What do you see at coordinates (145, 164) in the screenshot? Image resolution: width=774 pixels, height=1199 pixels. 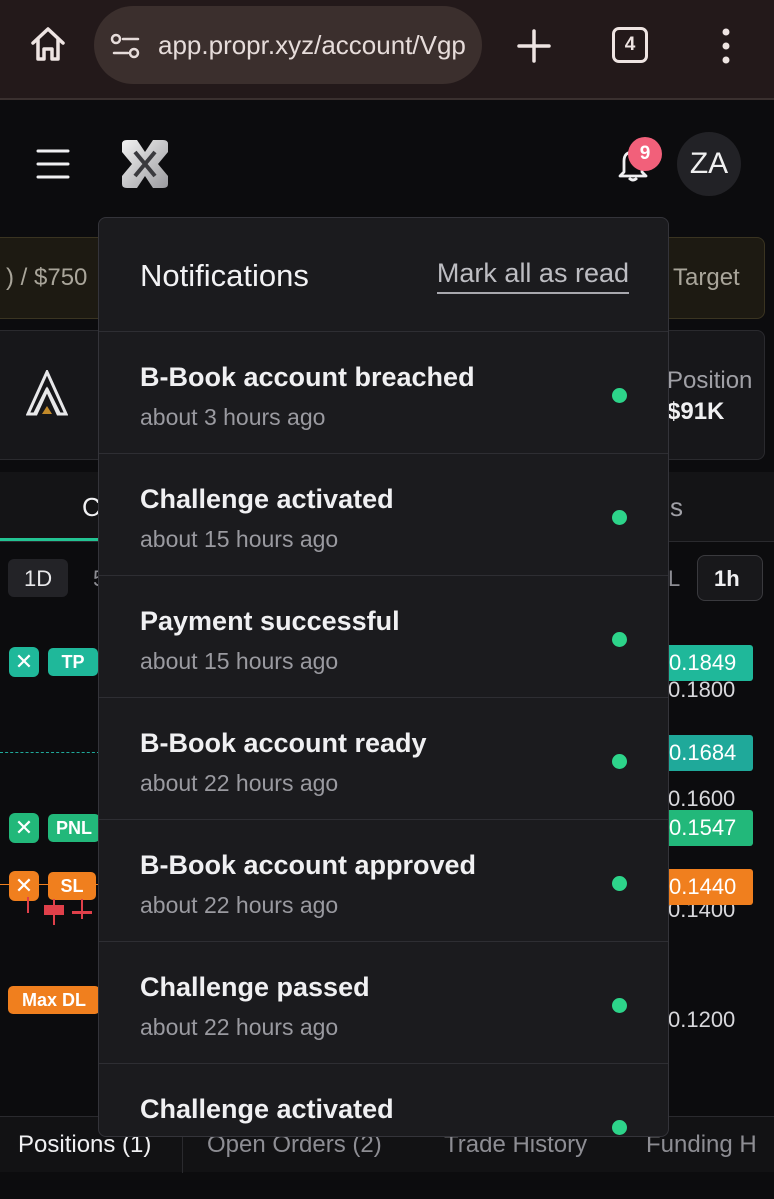 I see `propr-logo-icon` at bounding box center [145, 164].